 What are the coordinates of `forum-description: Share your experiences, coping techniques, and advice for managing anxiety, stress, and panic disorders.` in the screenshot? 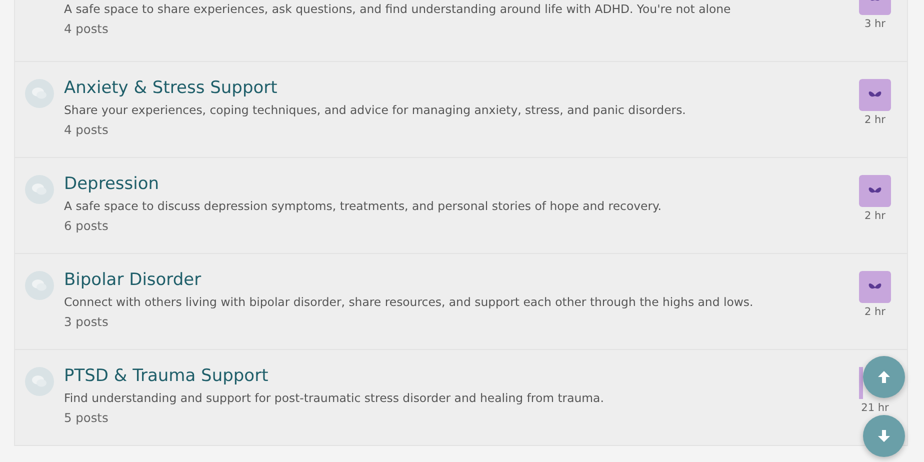 It's located at (375, 110).